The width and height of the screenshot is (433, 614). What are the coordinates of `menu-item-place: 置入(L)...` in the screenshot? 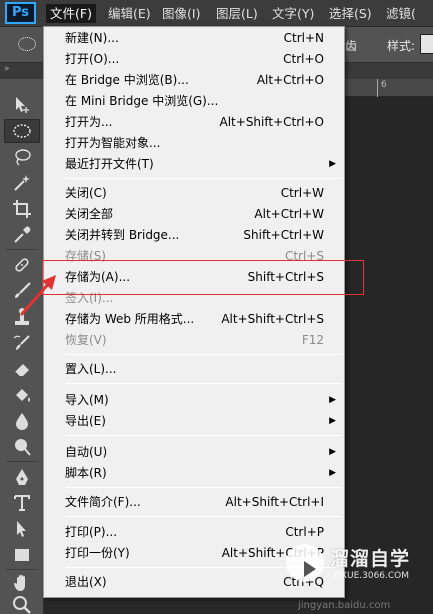 It's located at (194, 369).